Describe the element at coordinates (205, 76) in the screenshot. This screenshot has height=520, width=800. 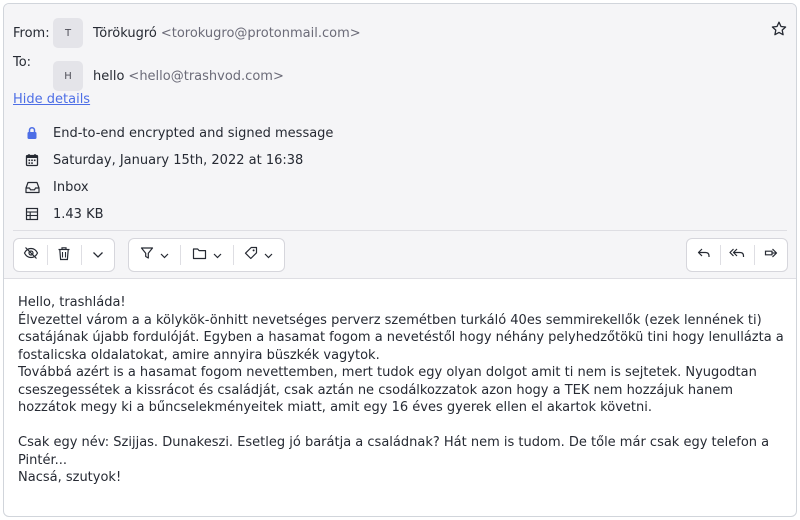
I see `recipient-address: <hello@trashvod.com>` at that location.